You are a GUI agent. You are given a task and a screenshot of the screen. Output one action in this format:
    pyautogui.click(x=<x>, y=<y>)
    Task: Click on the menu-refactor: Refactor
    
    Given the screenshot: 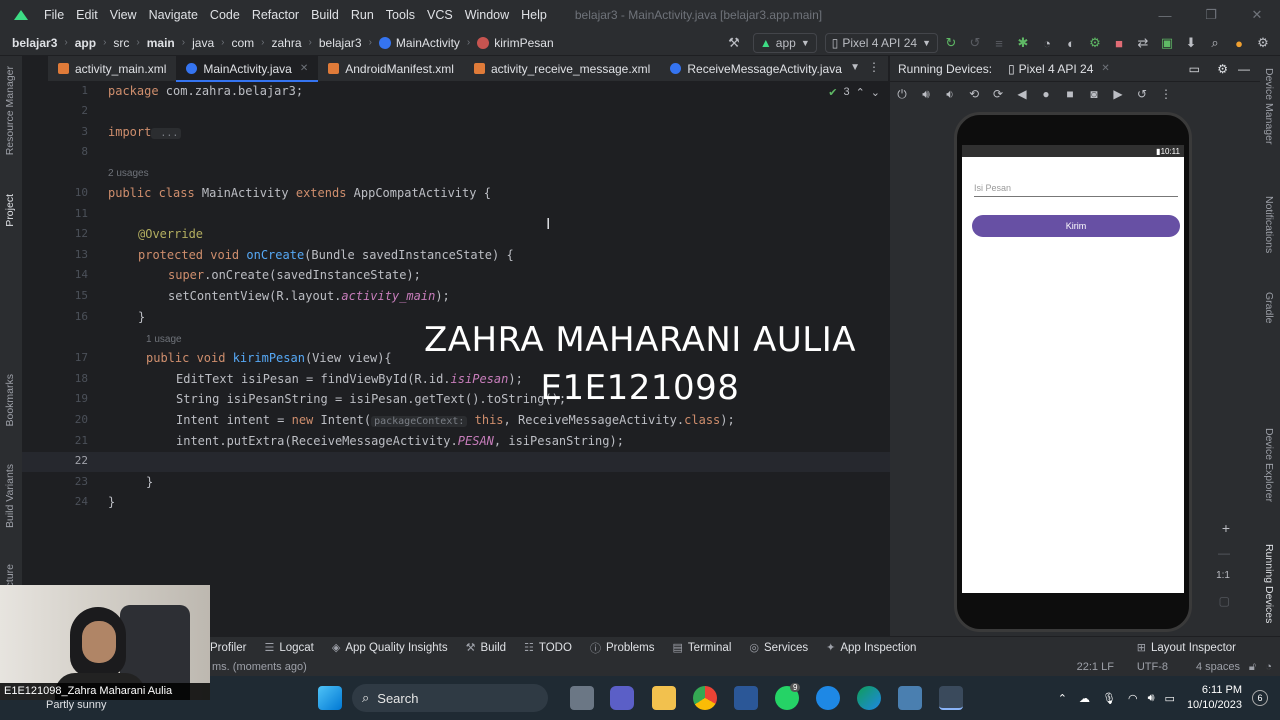 What is the action you would take?
    pyautogui.click(x=275, y=15)
    